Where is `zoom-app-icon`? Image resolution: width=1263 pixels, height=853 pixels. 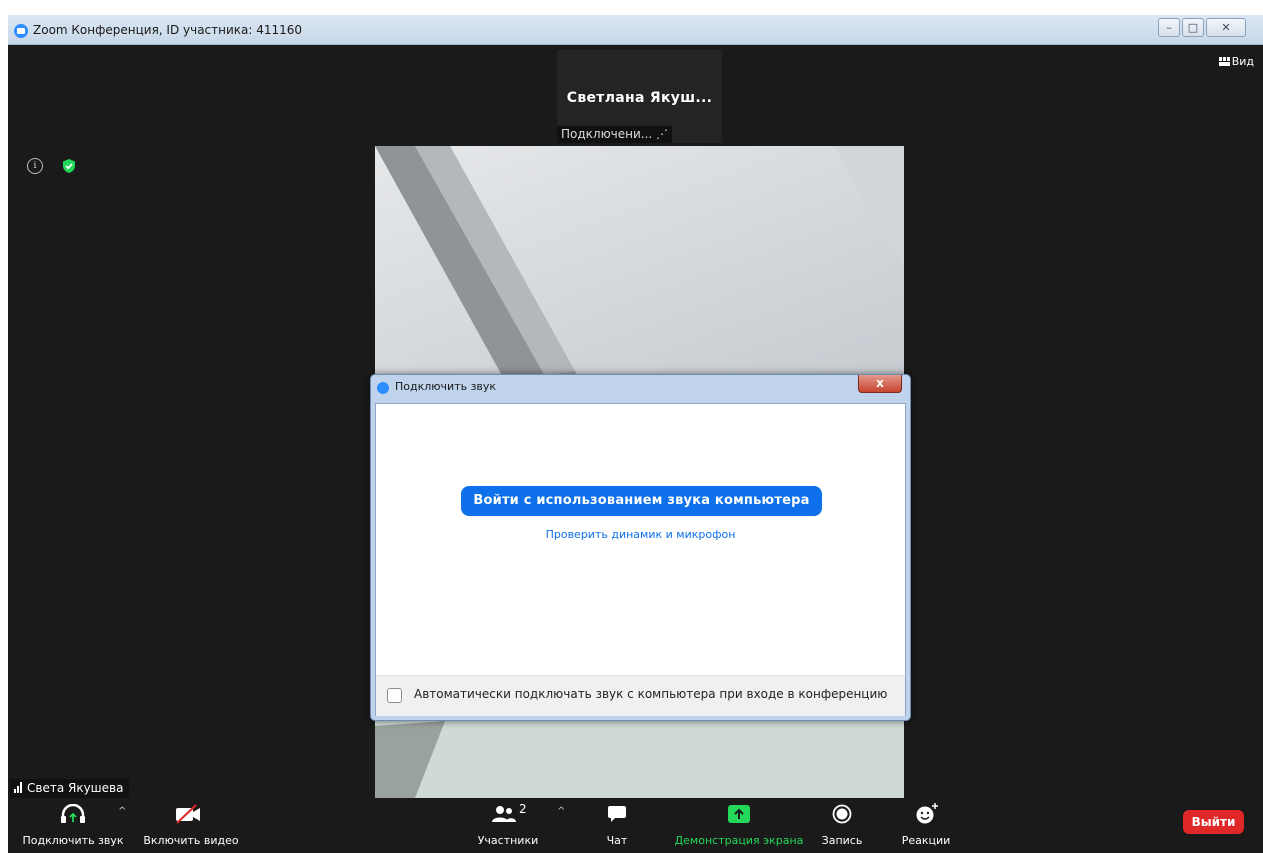 zoom-app-icon is located at coordinates (21, 31).